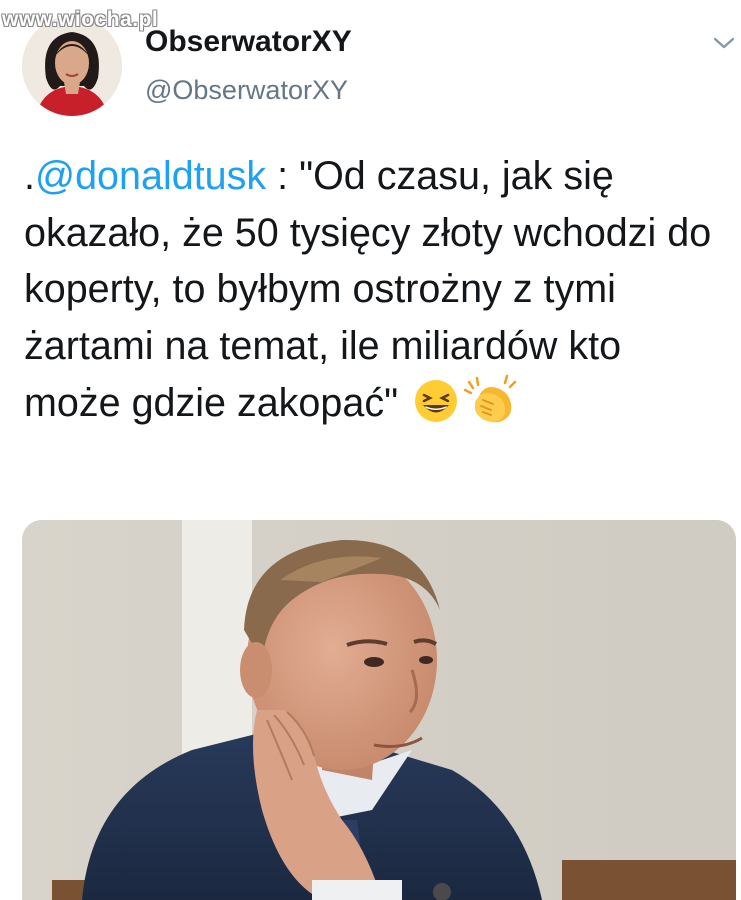 The height and width of the screenshot is (900, 741). Describe the element at coordinates (724, 43) in the screenshot. I see `chevron-down-icon` at that location.